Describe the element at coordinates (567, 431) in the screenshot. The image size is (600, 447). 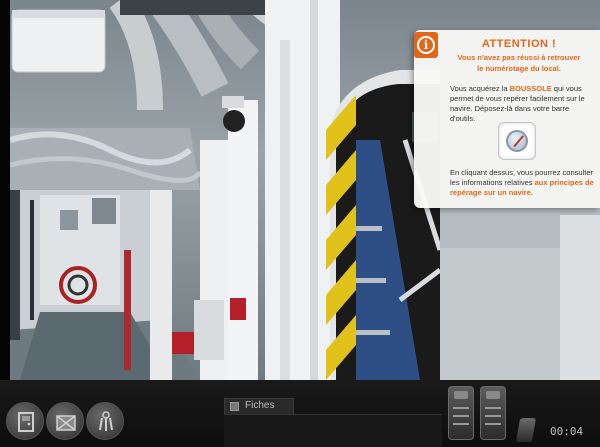
I see `elapsed-time: 00:04` at that location.